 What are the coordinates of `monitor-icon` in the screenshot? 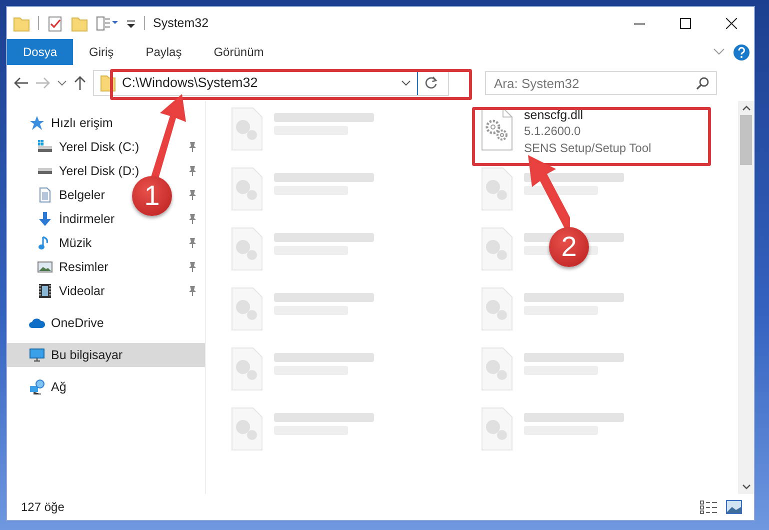 It's located at (37, 355).